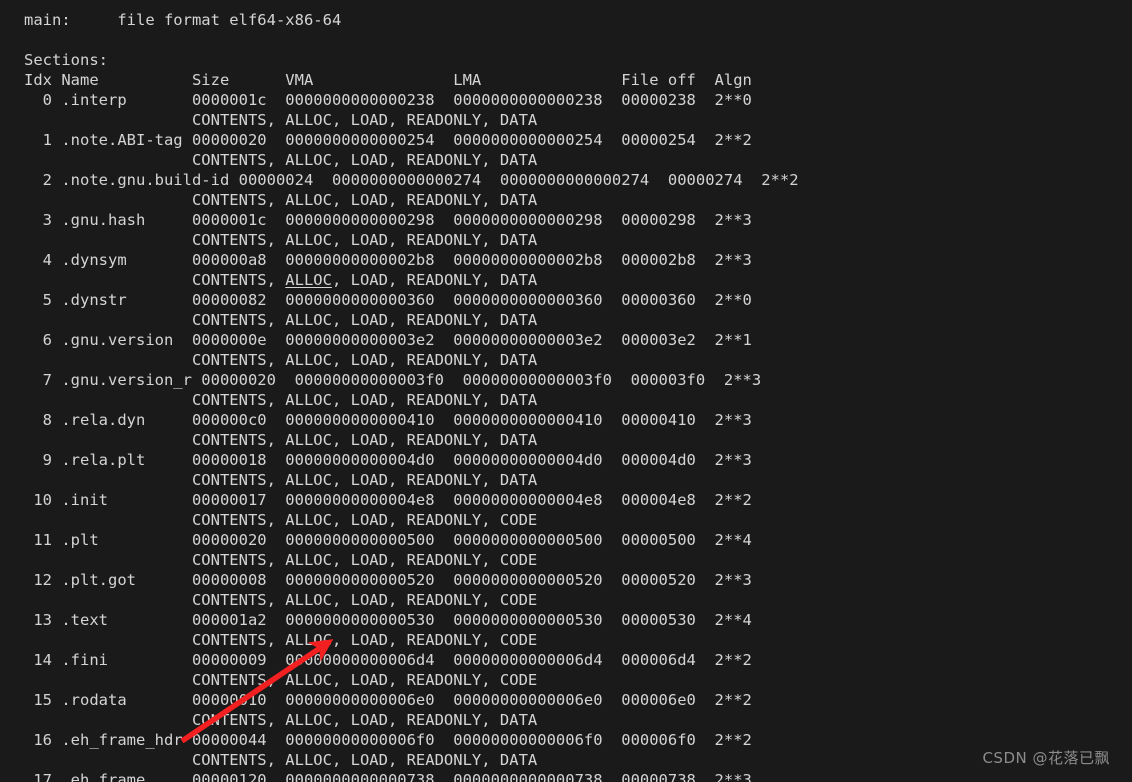 Image resolution: width=1132 pixels, height=782 pixels. Describe the element at coordinates (308, 280) in the screenshot. I see `alloc-flag-underlined: ALLOC` at that location.